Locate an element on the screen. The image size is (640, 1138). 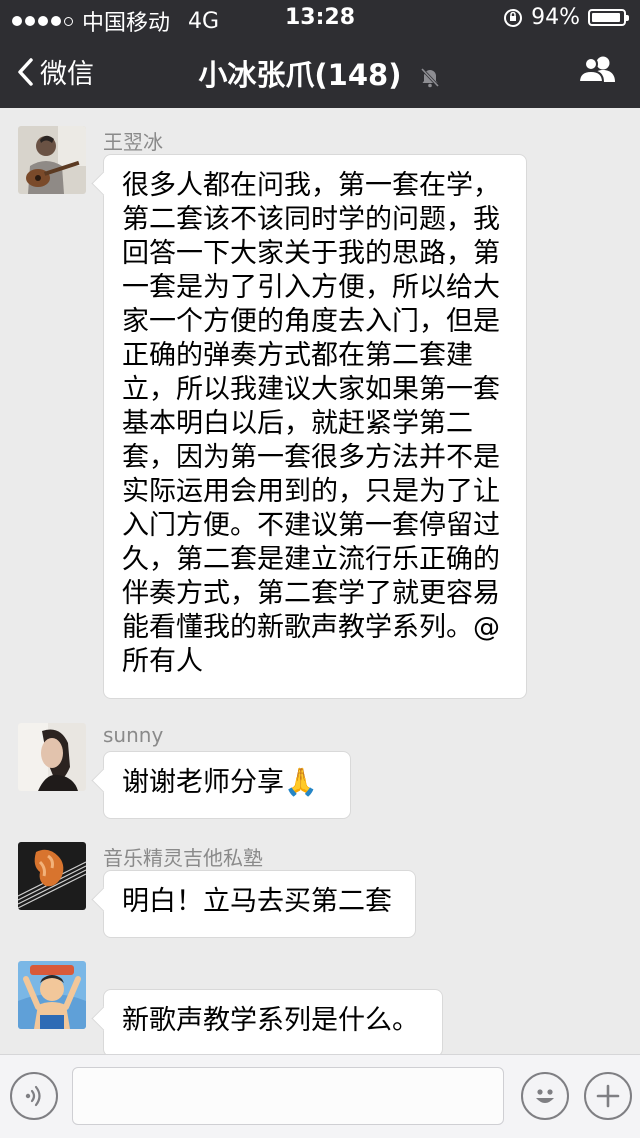
message-text: 谢谢老师分享🙏 is located at coordinates (220, 782).